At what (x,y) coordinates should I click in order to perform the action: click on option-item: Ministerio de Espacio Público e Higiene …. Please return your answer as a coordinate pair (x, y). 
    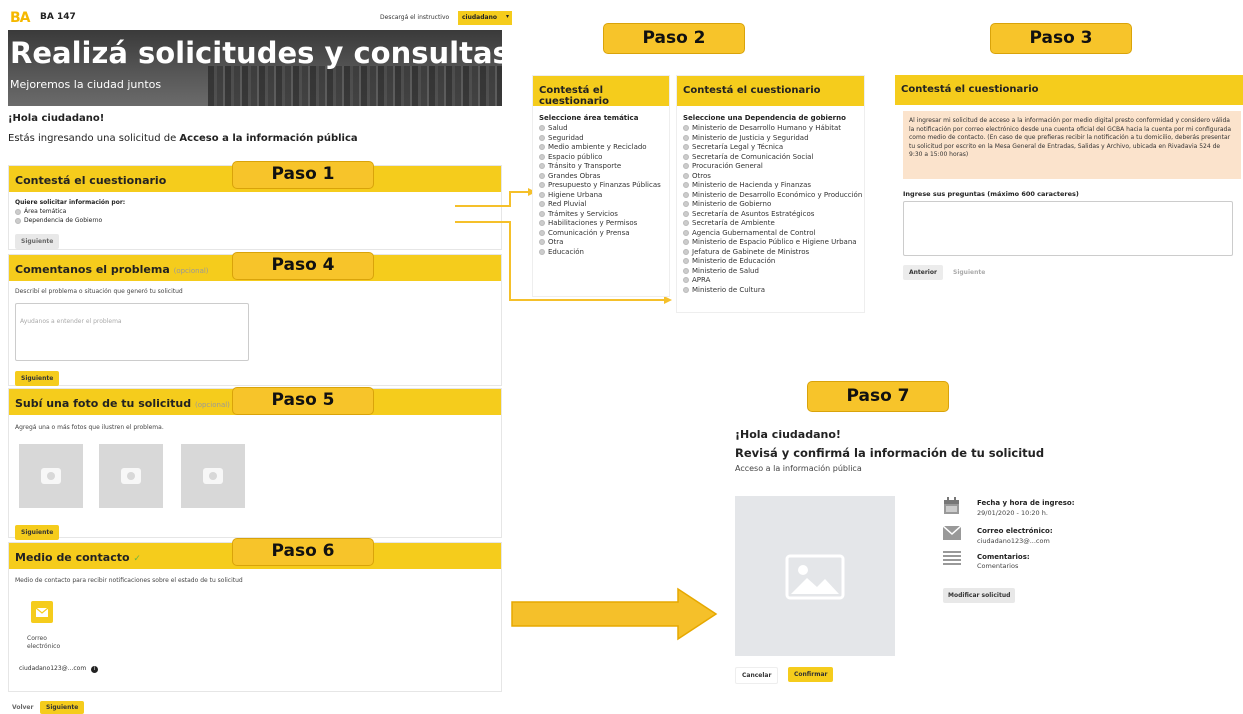
    Looking at the image, I should click on (773, 243).